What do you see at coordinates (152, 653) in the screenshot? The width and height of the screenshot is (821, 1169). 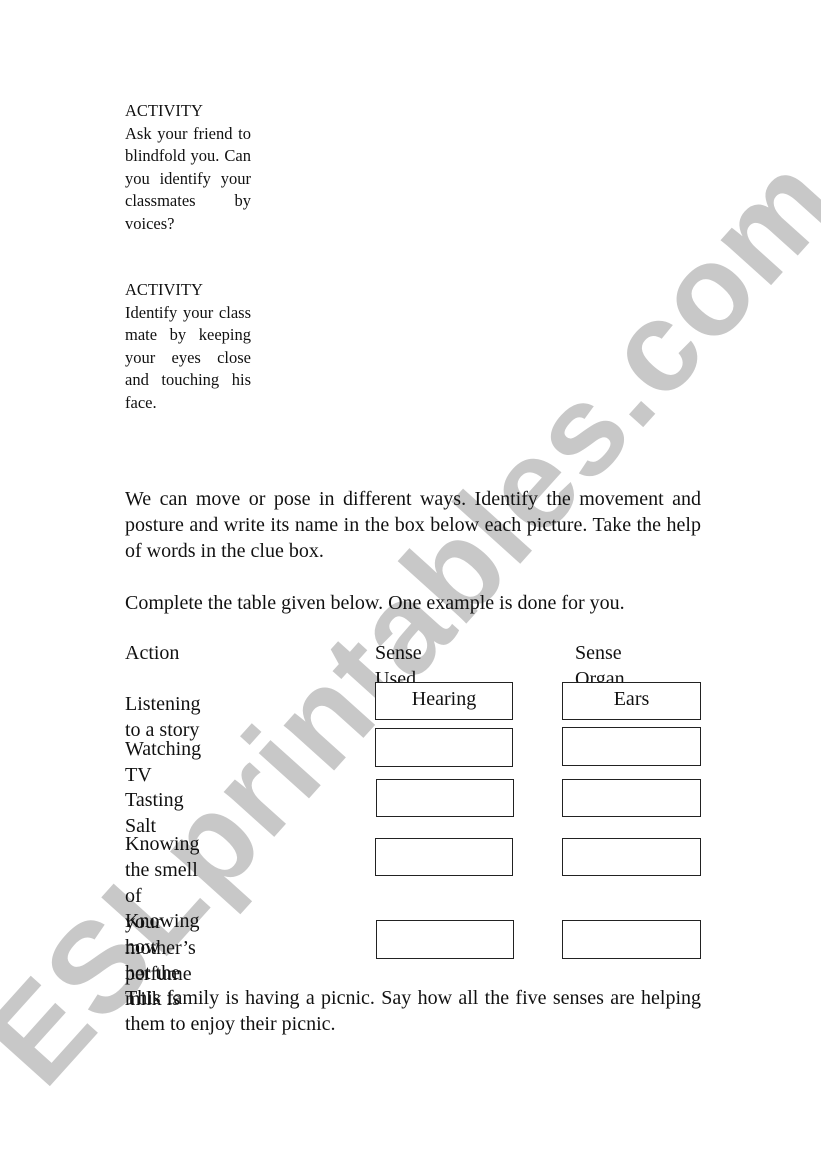 I see `column-header-action: Action` at bounding box center [152, 653].